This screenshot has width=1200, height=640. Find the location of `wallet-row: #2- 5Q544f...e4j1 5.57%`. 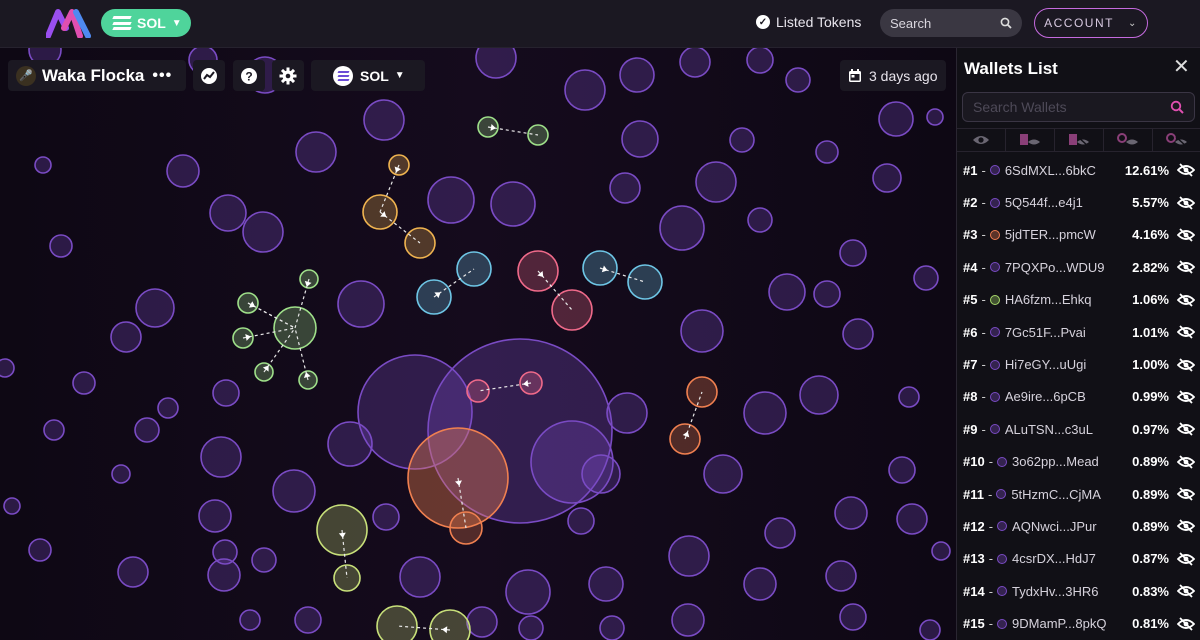

wallet-row: #2- 5Q544f...e4j1 5.57% is located at coordinates (1078, 202).